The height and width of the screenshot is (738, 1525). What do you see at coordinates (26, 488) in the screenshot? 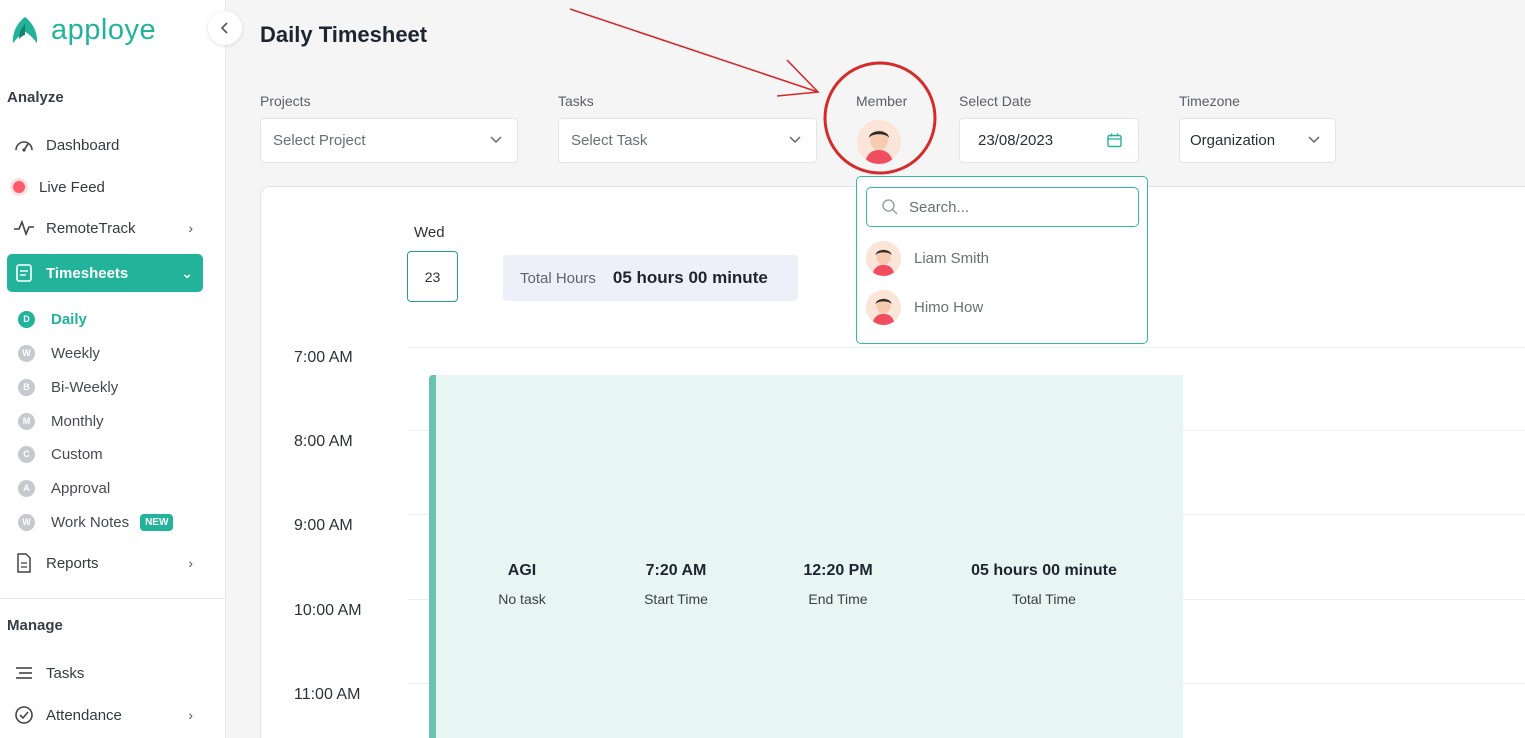
I see `letter-badge: A` at bounding box center [26, 488].